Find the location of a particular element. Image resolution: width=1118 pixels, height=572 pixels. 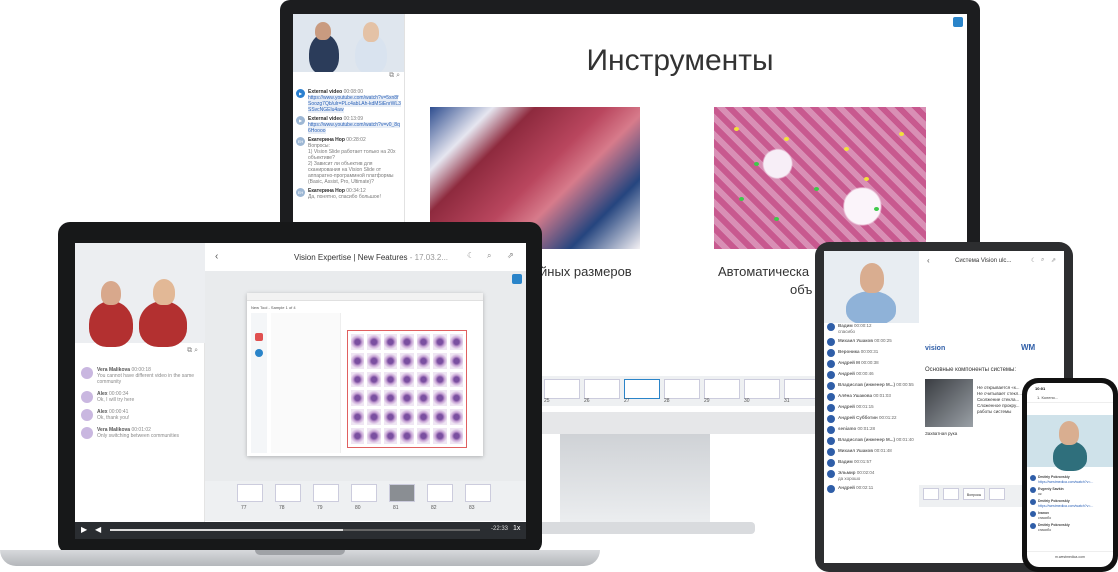

app-settings-panel is located at coordinates (306, 383).